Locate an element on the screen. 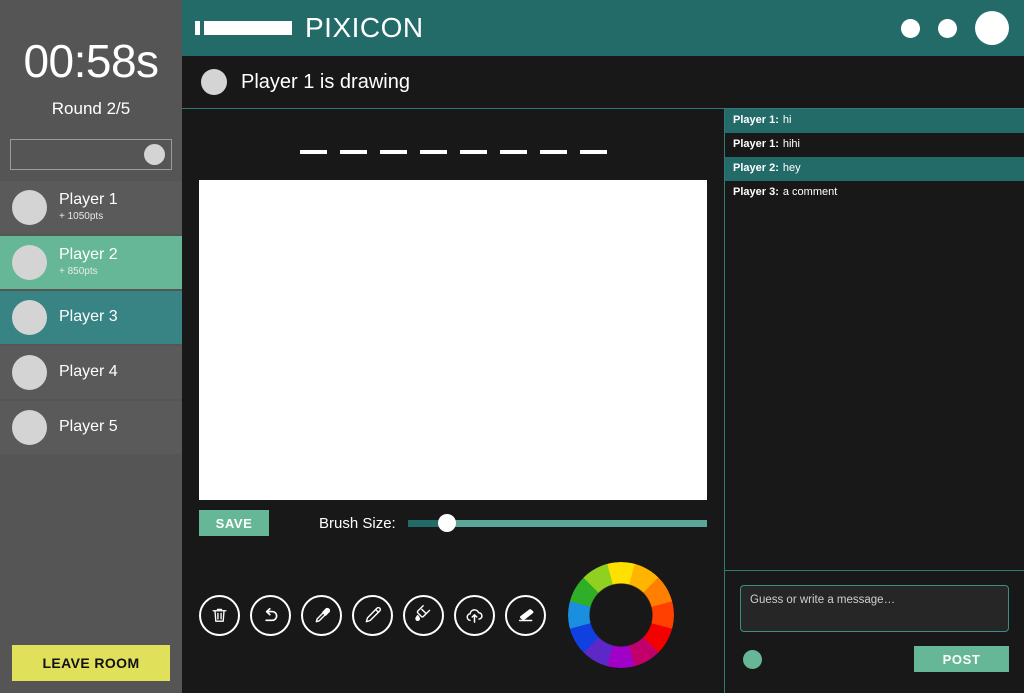 The width and height of the screenshot is (1024, 693). player-row: Player 5 is located at coordinates (91, 427).